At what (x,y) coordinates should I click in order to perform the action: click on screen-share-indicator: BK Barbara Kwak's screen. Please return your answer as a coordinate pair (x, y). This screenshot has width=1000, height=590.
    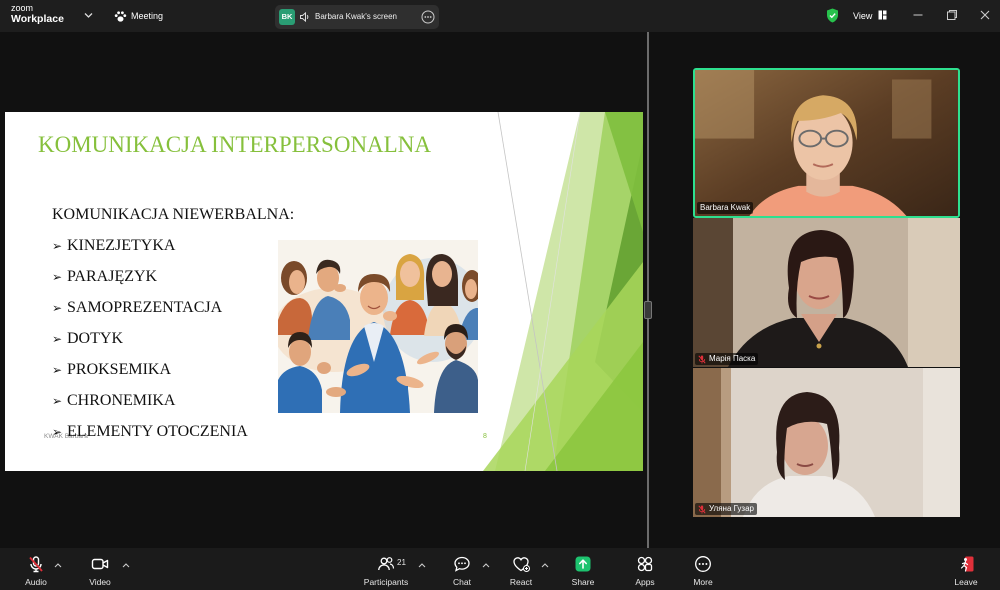
    Looking at the image, I should click on (357, 17).